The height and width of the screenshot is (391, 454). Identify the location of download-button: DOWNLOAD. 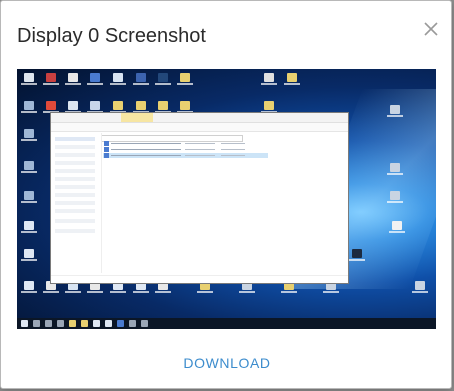
(227, 363).